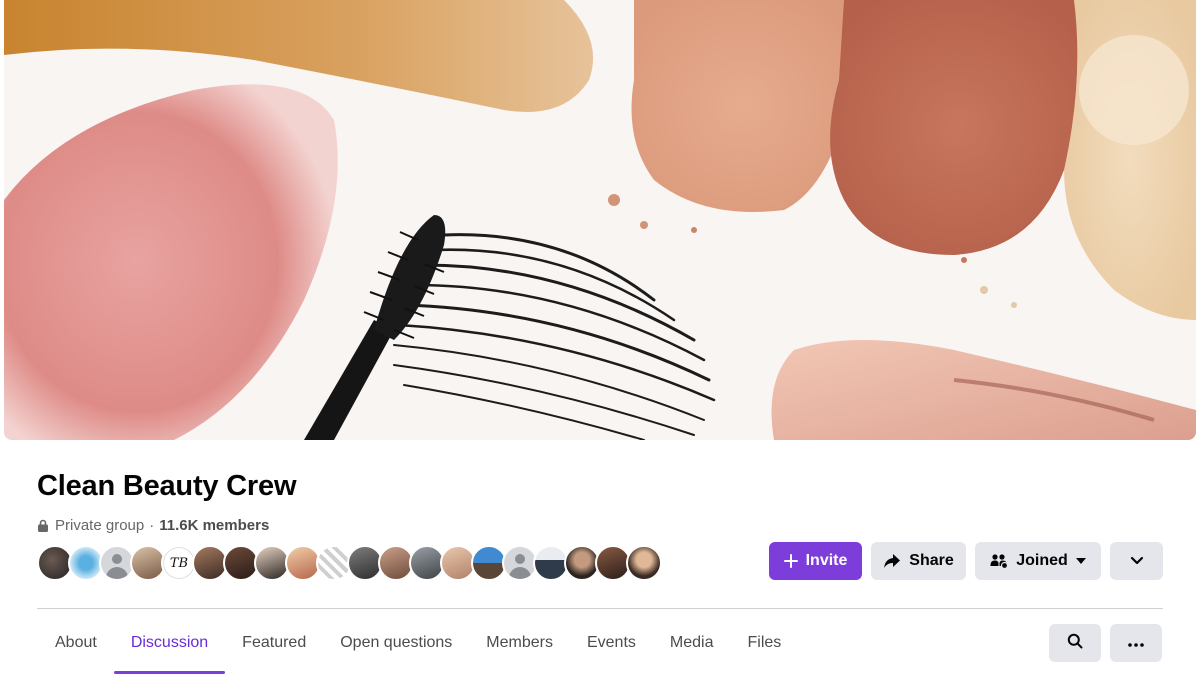 This screenshot has height=676, width=1200. I want to click on lock-icon, so click(43, 525).